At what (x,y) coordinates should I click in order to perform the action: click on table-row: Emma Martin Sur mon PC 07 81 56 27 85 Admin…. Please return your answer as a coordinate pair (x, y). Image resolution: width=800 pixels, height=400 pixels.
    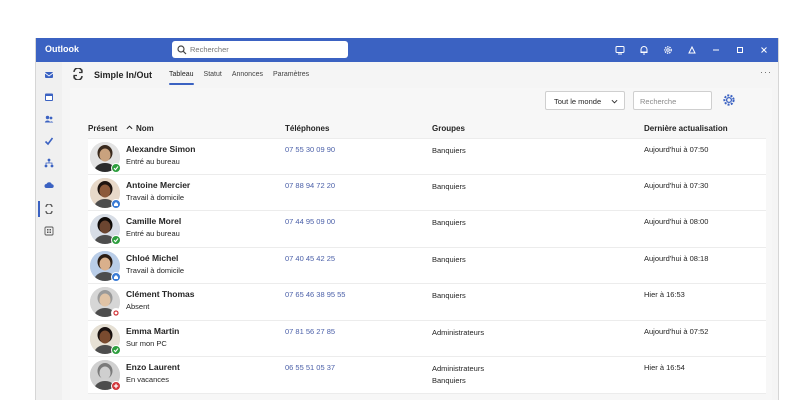
    Looking at the image, I should click on (427, 338).